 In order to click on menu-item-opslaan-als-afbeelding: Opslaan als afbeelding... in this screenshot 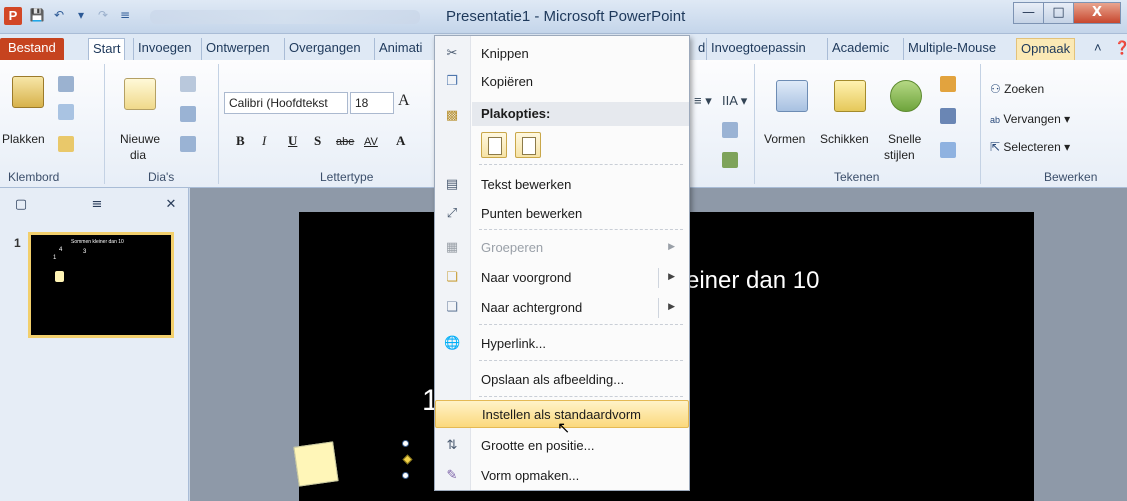, I will do `click(562, 380)`.